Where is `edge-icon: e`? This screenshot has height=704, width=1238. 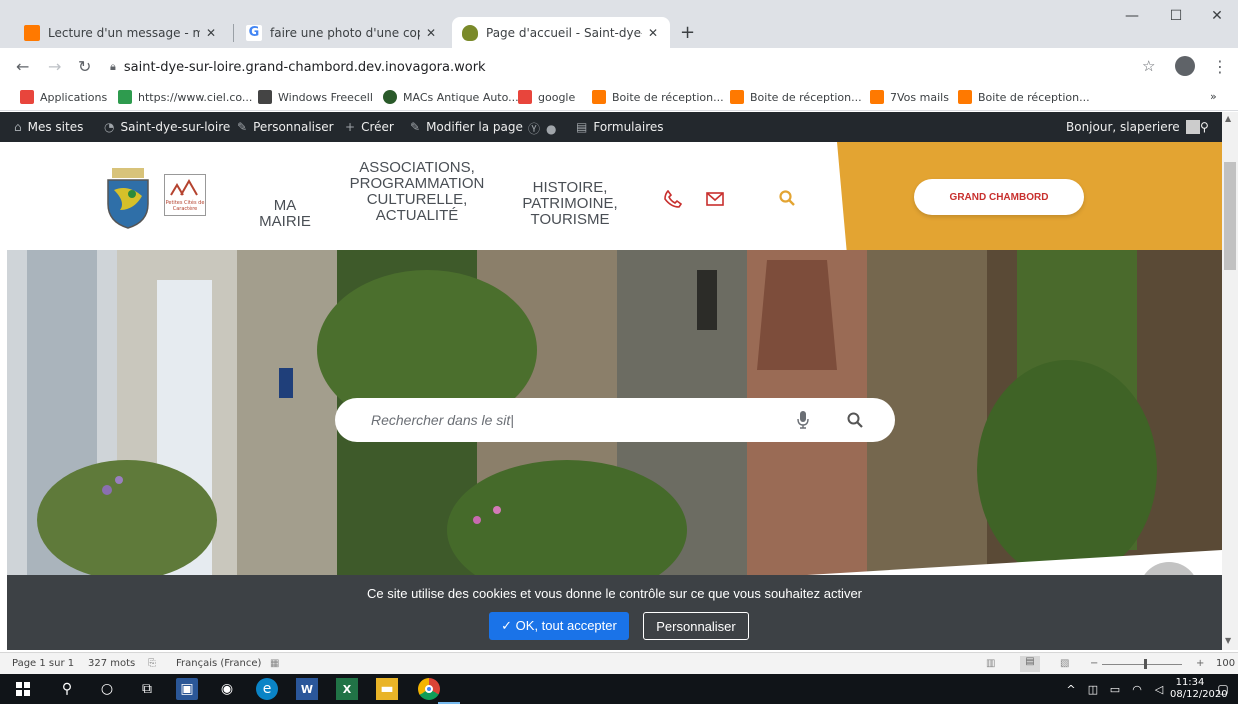 edge-icon: e is located at coordinates (267, 689).